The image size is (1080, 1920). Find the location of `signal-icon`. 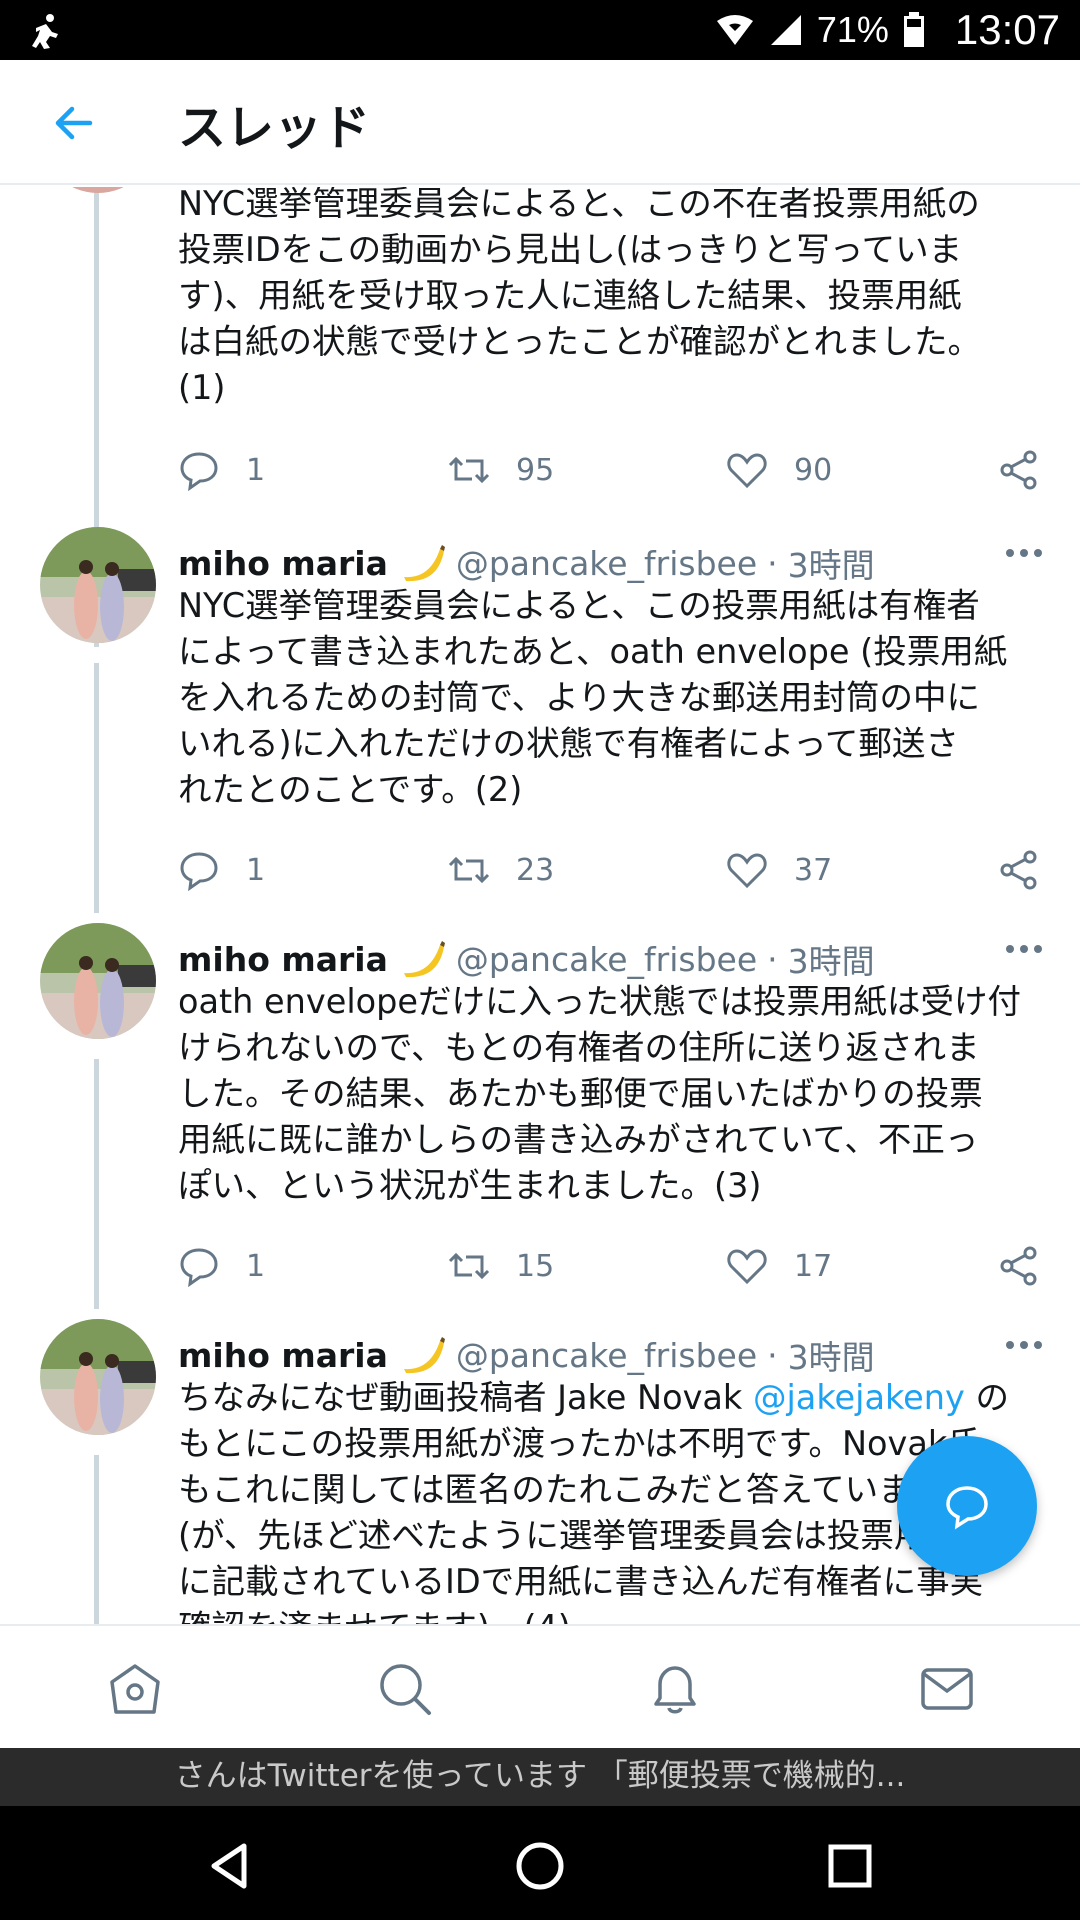

signal-icon is located at coordinates (785, 30).